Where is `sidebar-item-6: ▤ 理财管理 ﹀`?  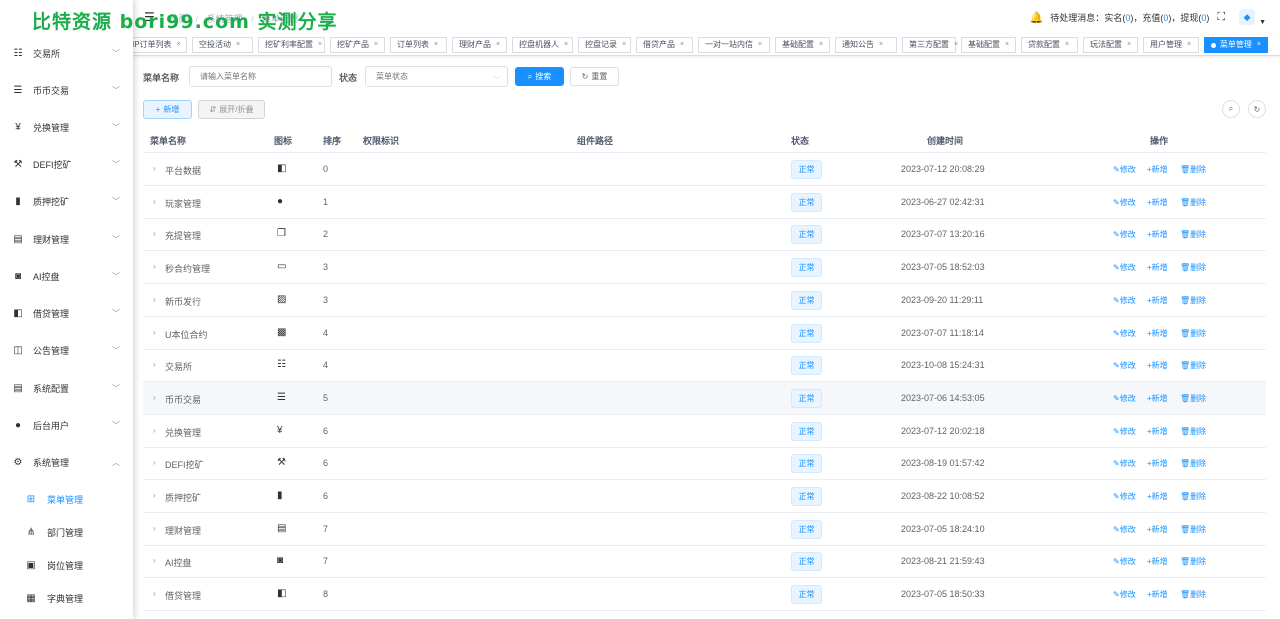 sidebar-item-6: ▤ 理财管理 ﹀ is located at coordinates (66, 239).